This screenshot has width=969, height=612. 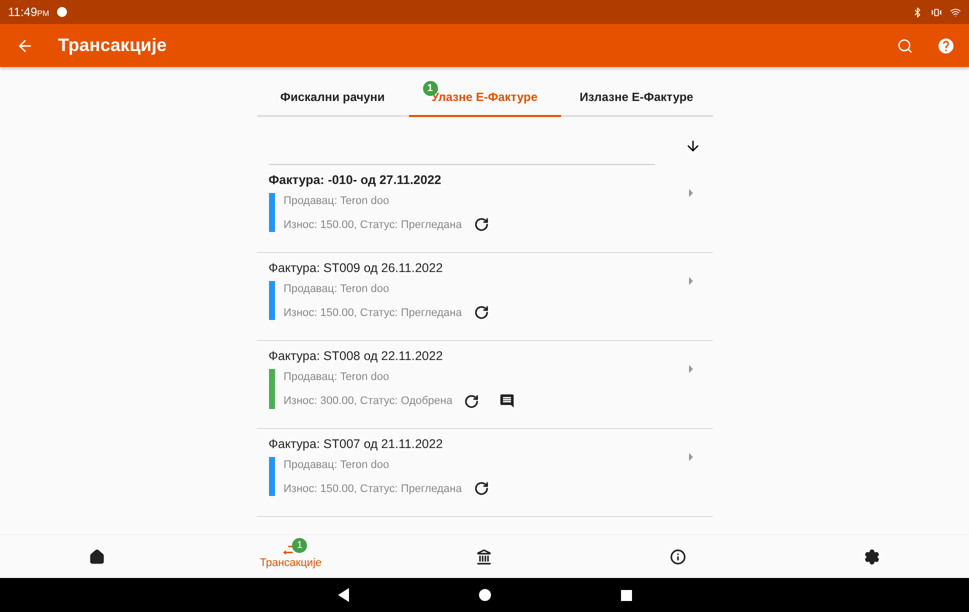 I want to click on home-icon, so click(x=96, y=556).